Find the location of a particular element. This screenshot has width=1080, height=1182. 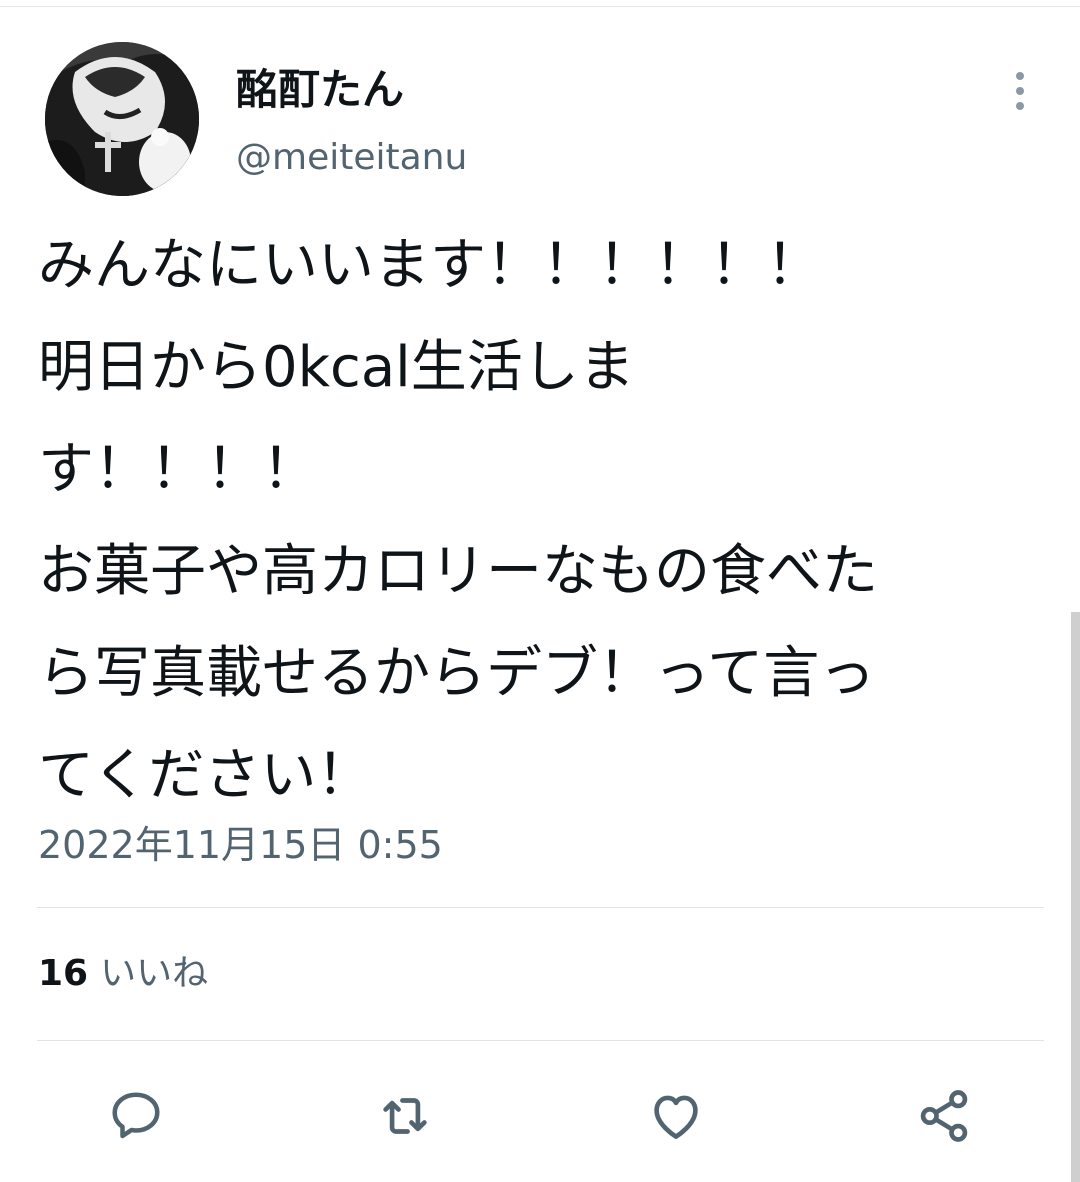

action-bar is located at coordinates (540, 1115).